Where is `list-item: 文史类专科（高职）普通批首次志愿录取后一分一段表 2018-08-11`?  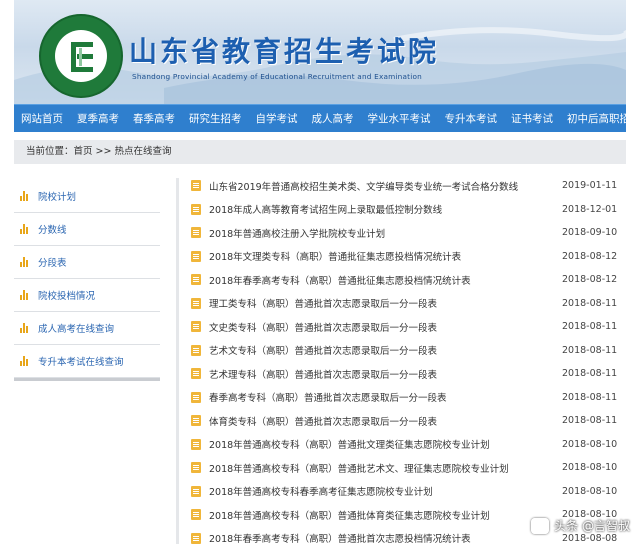
list-item: 文史类专科（高职）普通批首次志愿录取后一分一段表 2018-08-11 is located at coordinates (399, 327).